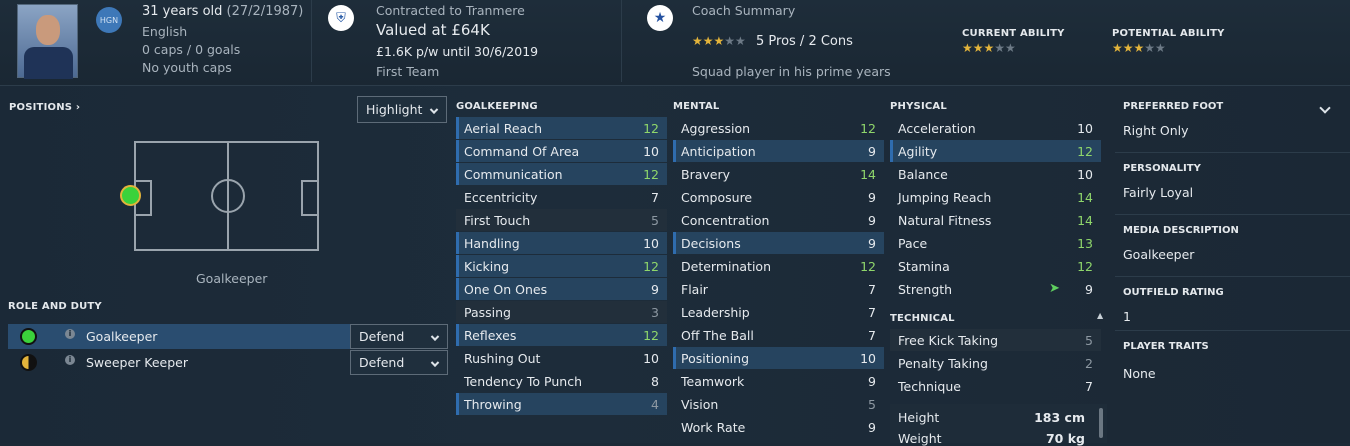  Describe the element at coordinates (561, 197) in the screenshot. I see `attribute-row: Eccentricity 7` at that location.